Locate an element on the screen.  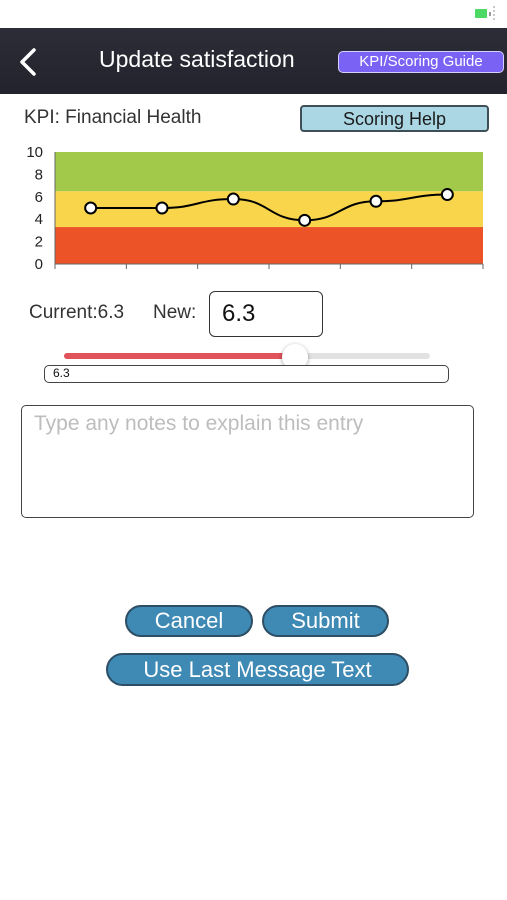
battery-icon is located at coordinates (481, 13).